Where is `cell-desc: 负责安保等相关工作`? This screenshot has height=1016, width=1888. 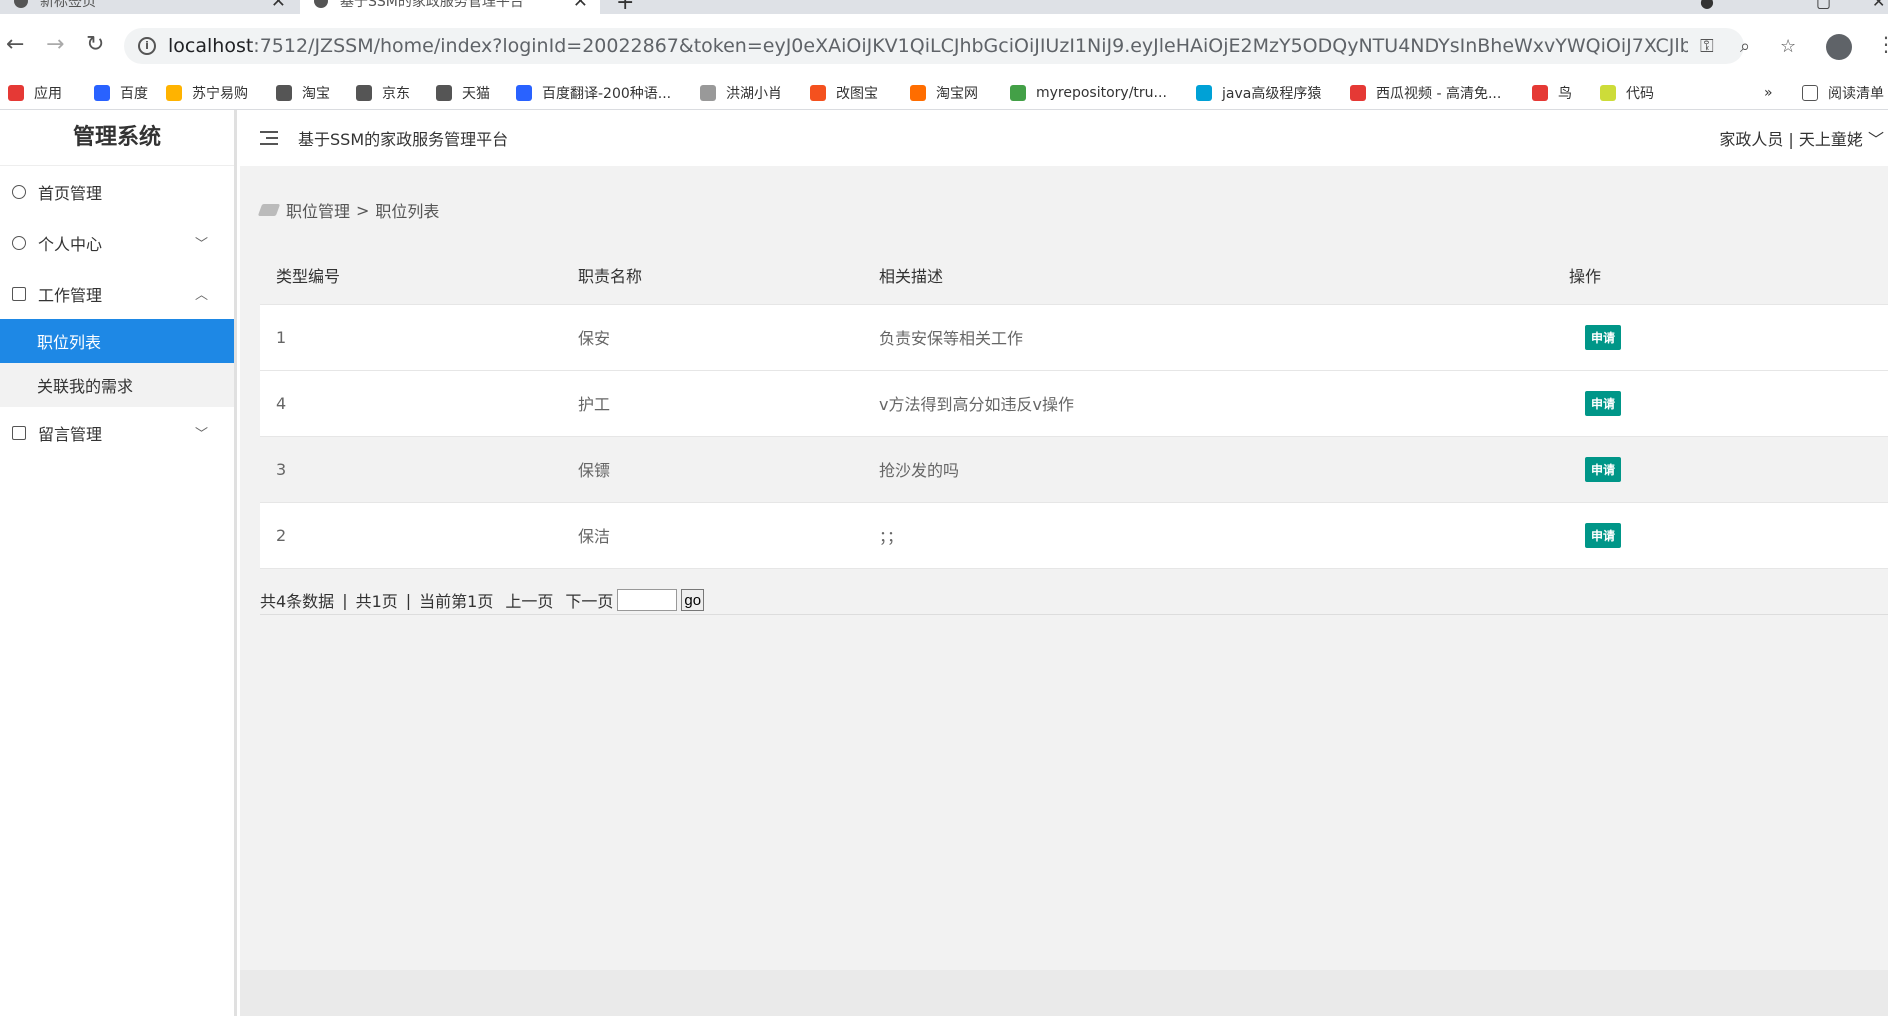 cell-desc: 负责安保等相关工作 is located at coordinates (1208, 337).